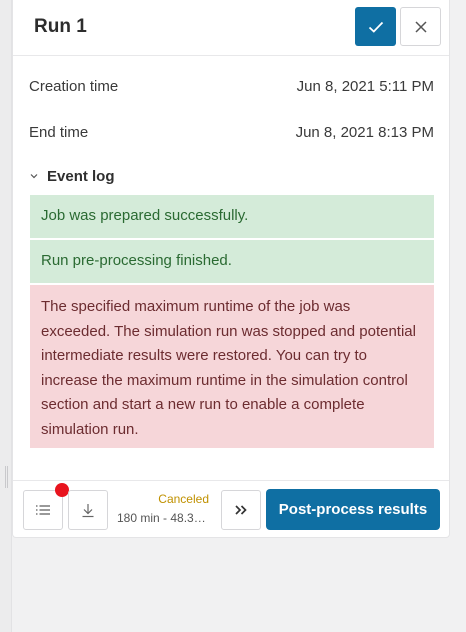 Image resolution: width=466 pixels, height=632 pixels. What do you see at coordinates (62, 490) in the screenshot?
I see `notification-dot` at bounding box center [62, 490].